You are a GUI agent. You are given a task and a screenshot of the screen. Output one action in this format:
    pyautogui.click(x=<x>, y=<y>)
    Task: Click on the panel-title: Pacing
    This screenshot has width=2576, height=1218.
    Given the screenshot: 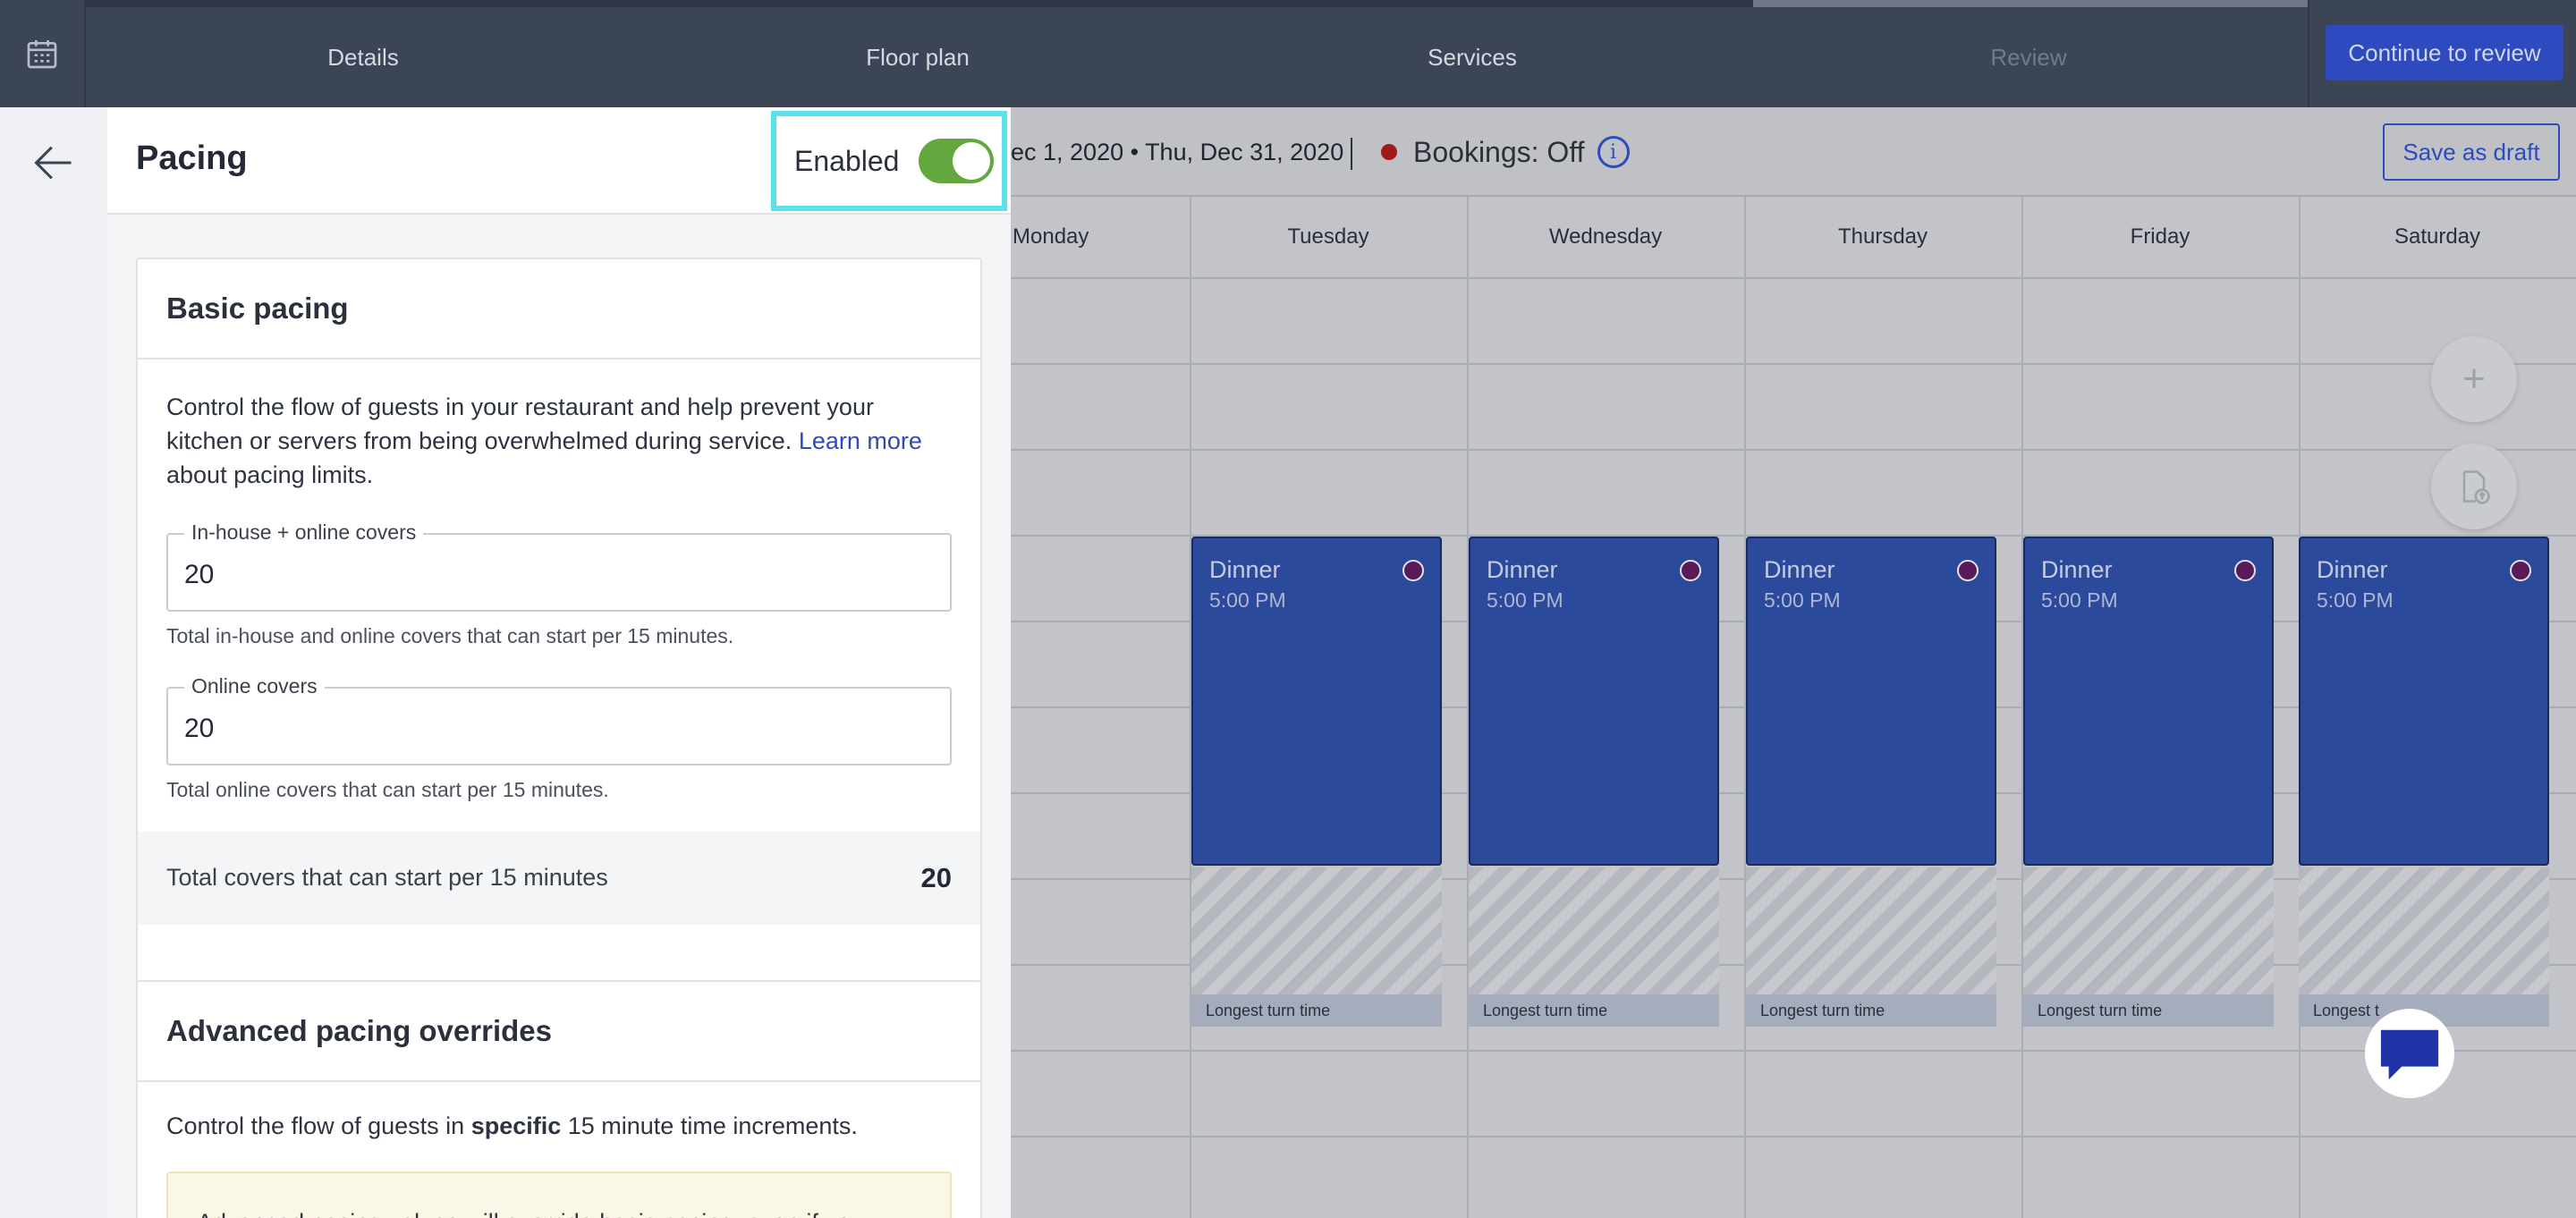 What is the action you would take?
    pyautogui.click(x=192, y=158)
    